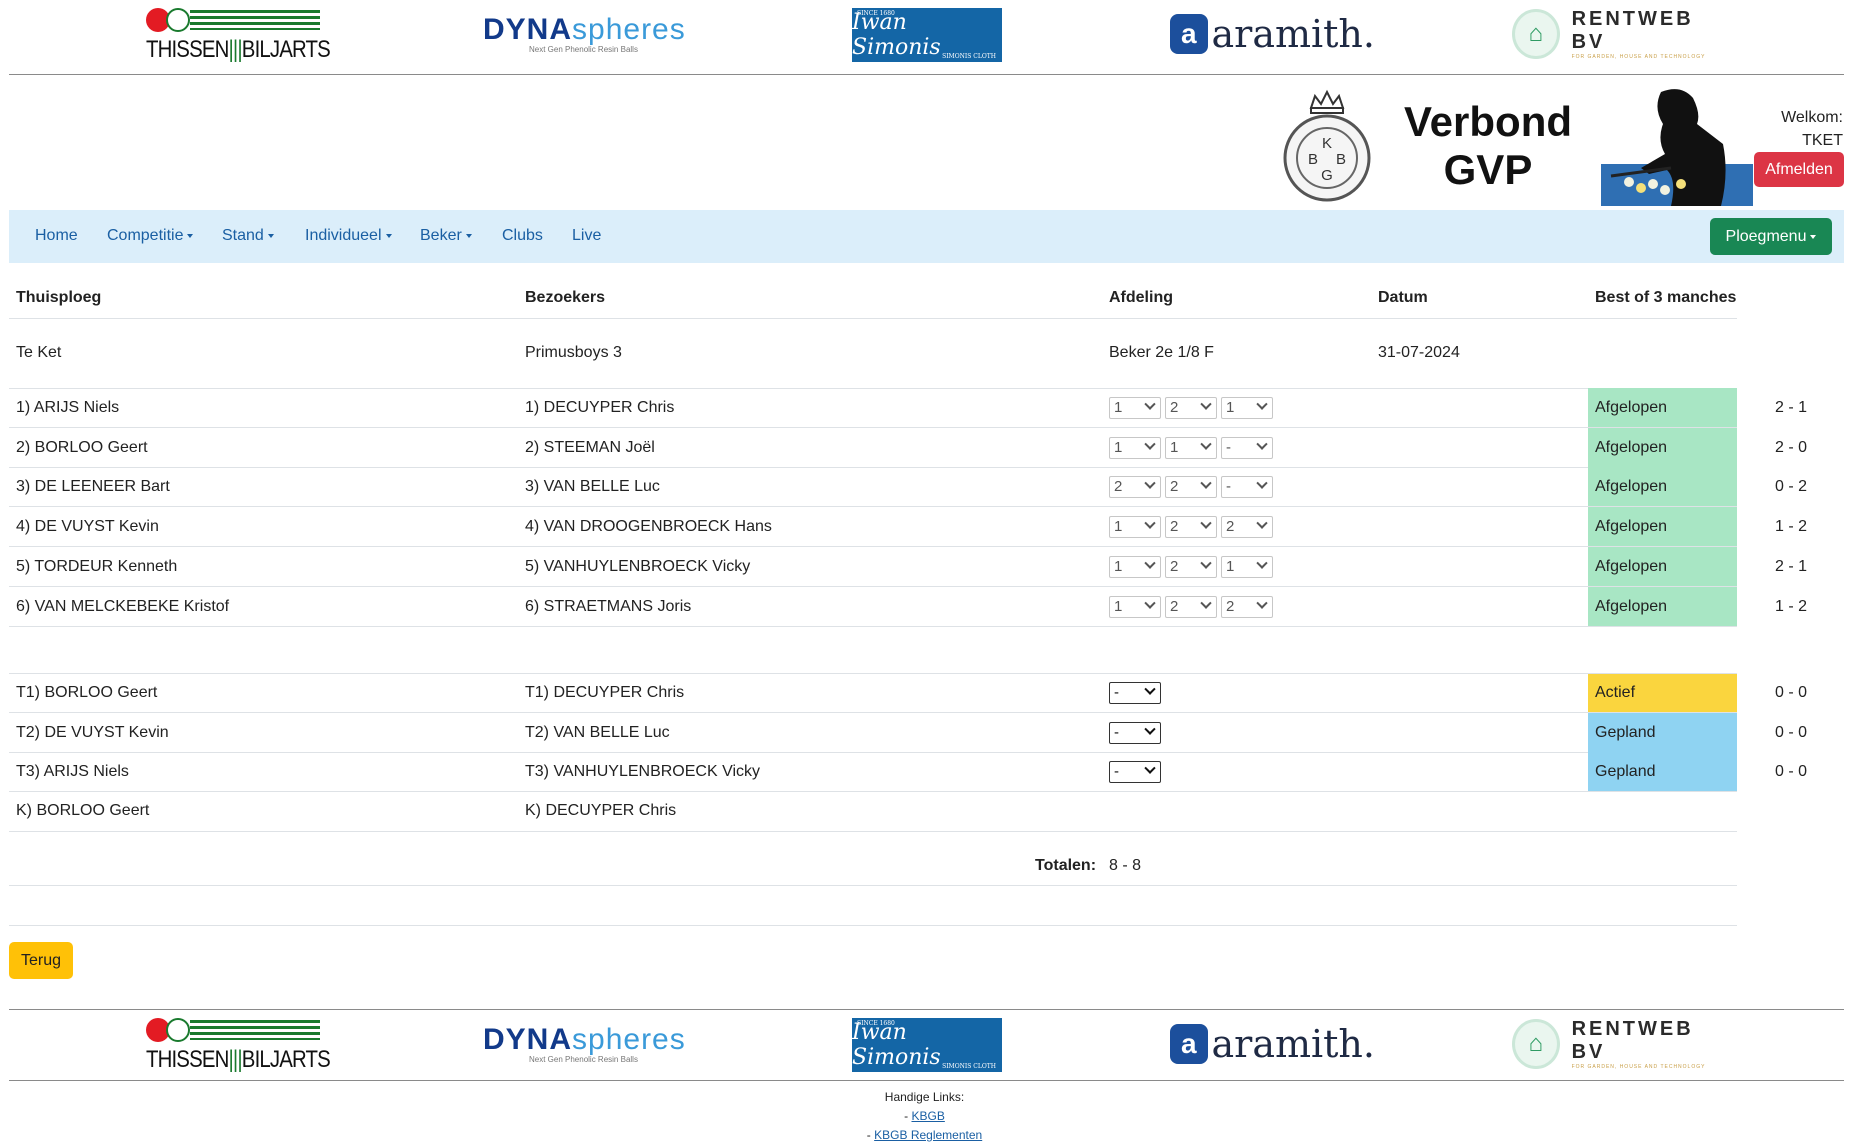 The width and height of the screenshot is (1849, 1144). Describe the element at coordinates (348, 236) in the screenshot. I see `nav-individueel: Individueel` at that location.